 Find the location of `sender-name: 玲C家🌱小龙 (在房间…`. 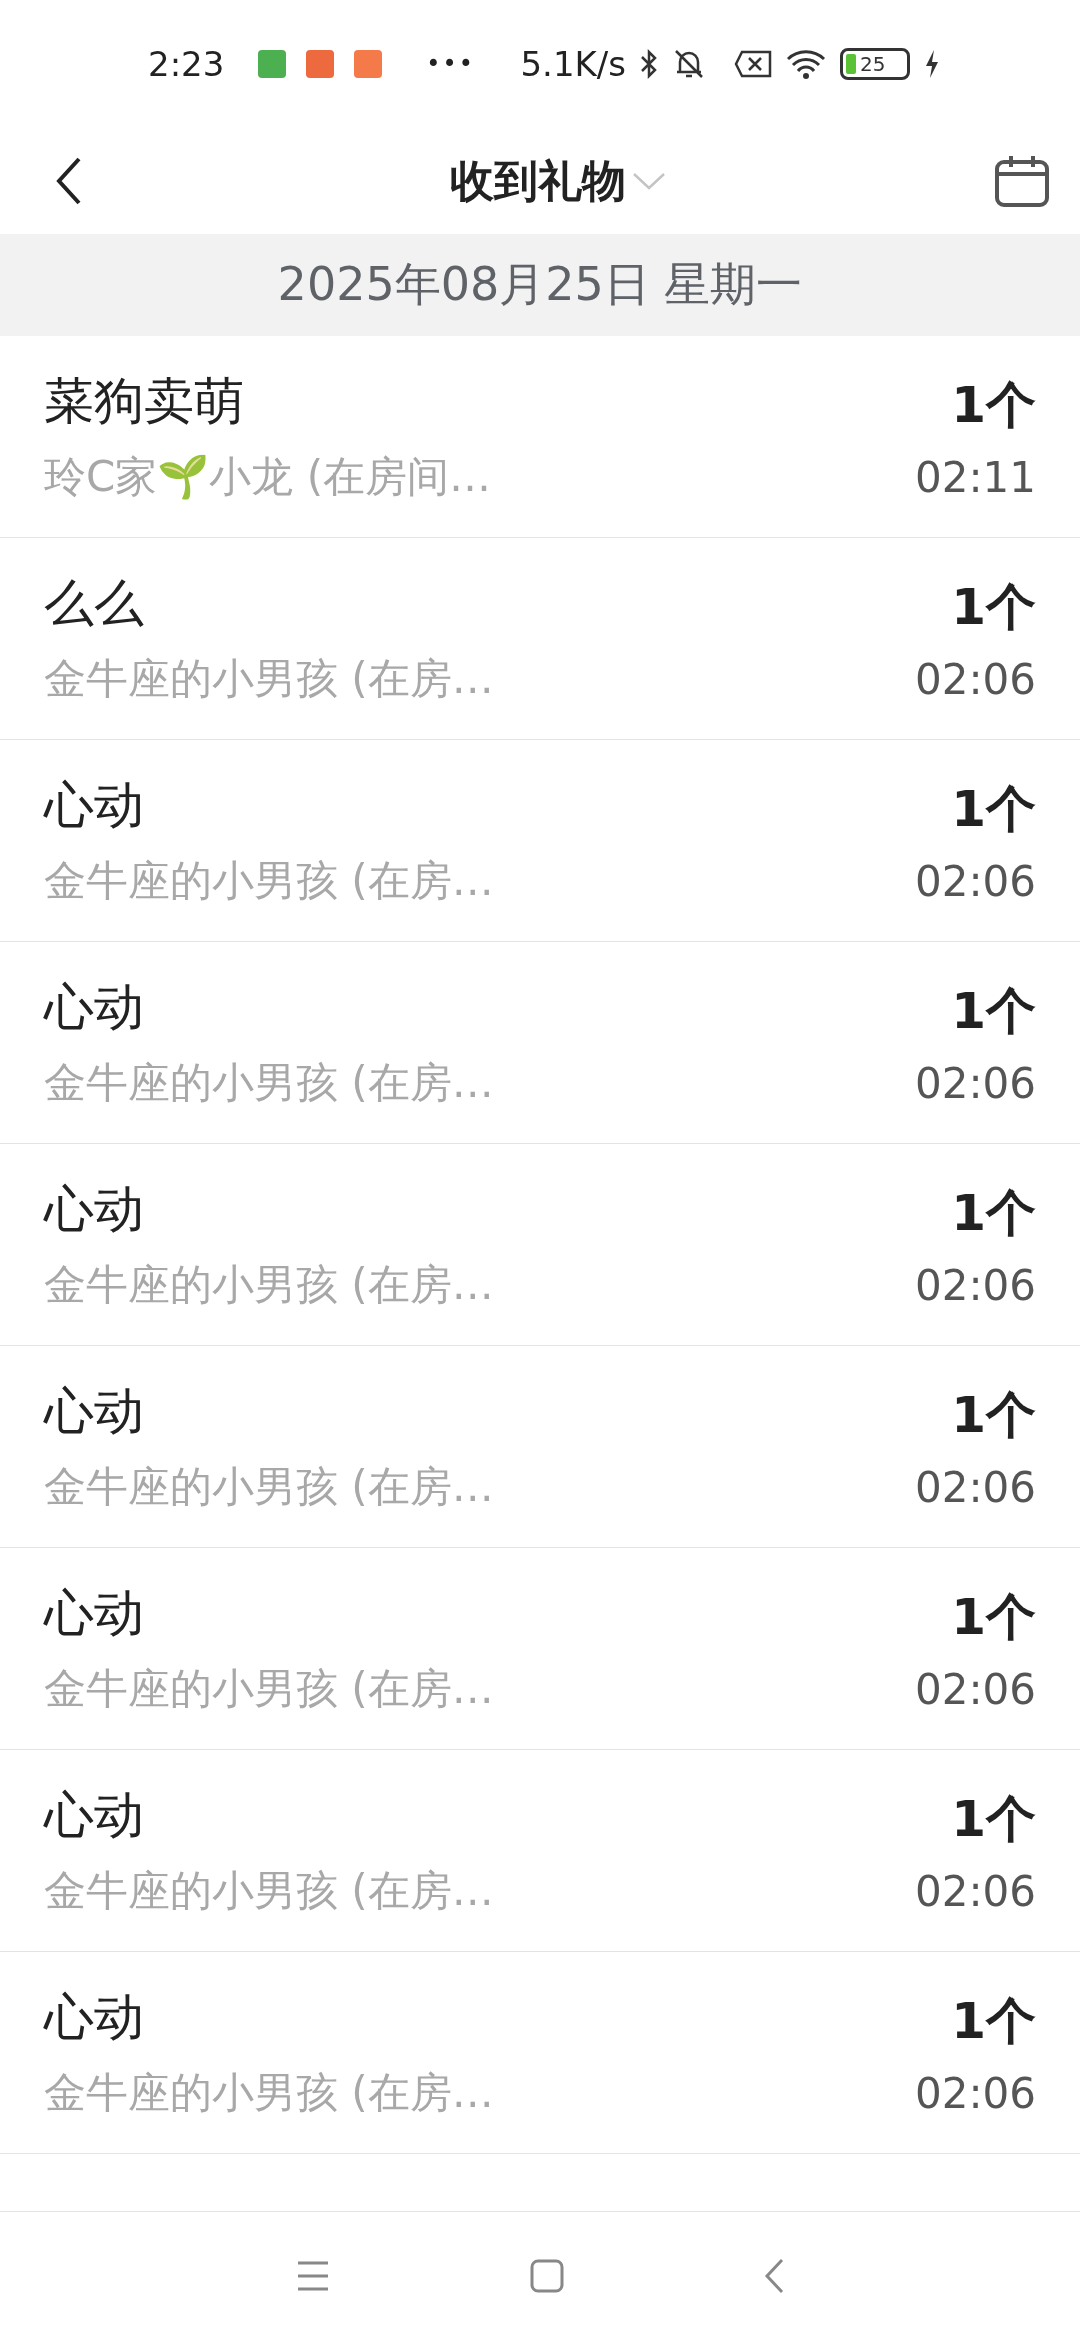

sender-name: 玲C家🌱小龙 (在房间… is located at coordinates (268, 477).